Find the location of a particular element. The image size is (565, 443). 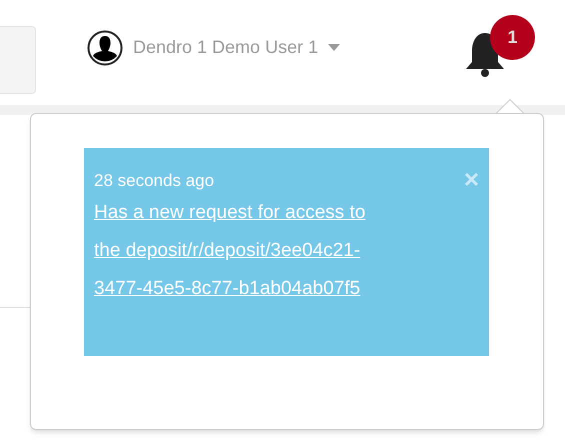

user-menu-button: Dendro 1 Demo User 1 is located at coordinates (213, 48).